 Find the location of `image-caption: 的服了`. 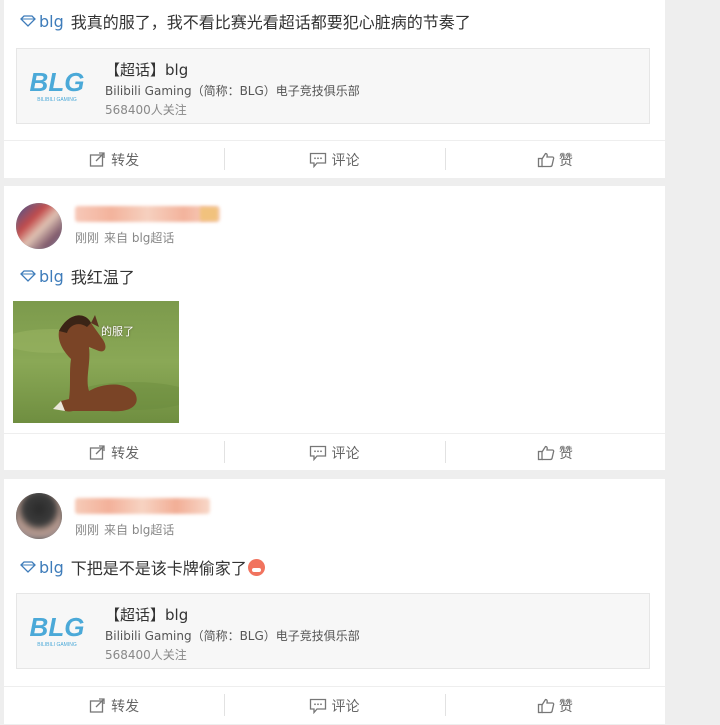

image-caption: 的服了 is located at coordinates (117, 331).